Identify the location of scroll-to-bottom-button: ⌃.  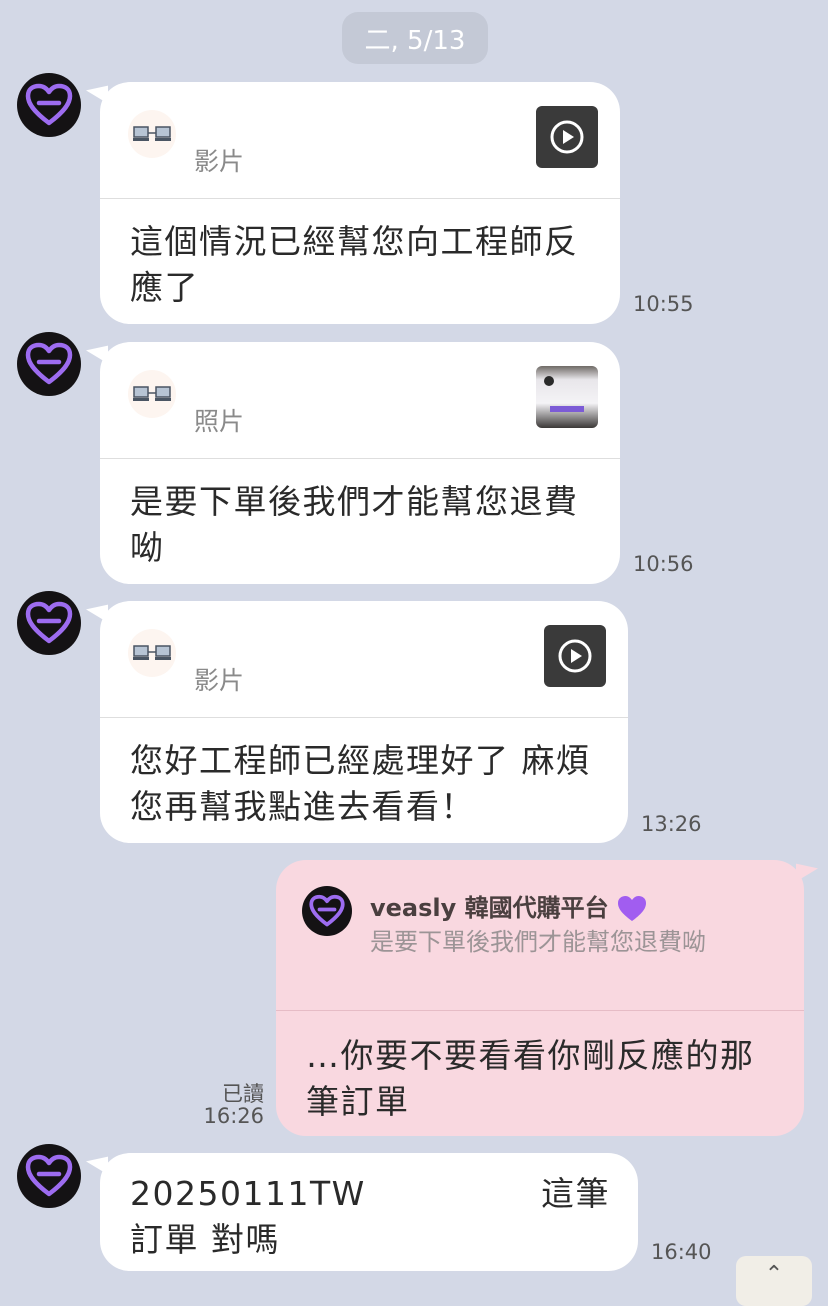
(774, 1281).